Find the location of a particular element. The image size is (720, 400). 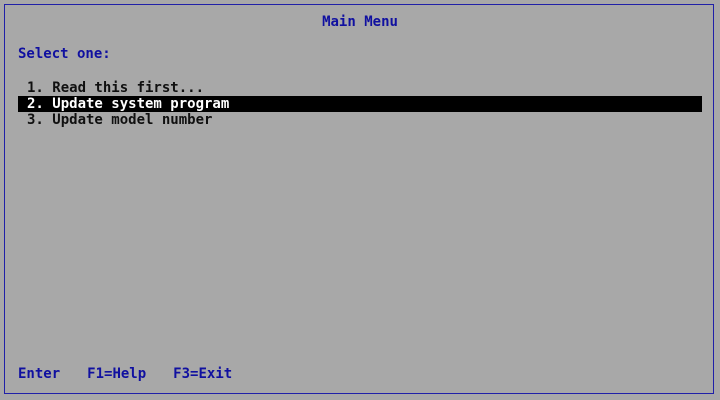

menu-item-update-model-number: 3. Update model number is located at coordinates (360, 120).